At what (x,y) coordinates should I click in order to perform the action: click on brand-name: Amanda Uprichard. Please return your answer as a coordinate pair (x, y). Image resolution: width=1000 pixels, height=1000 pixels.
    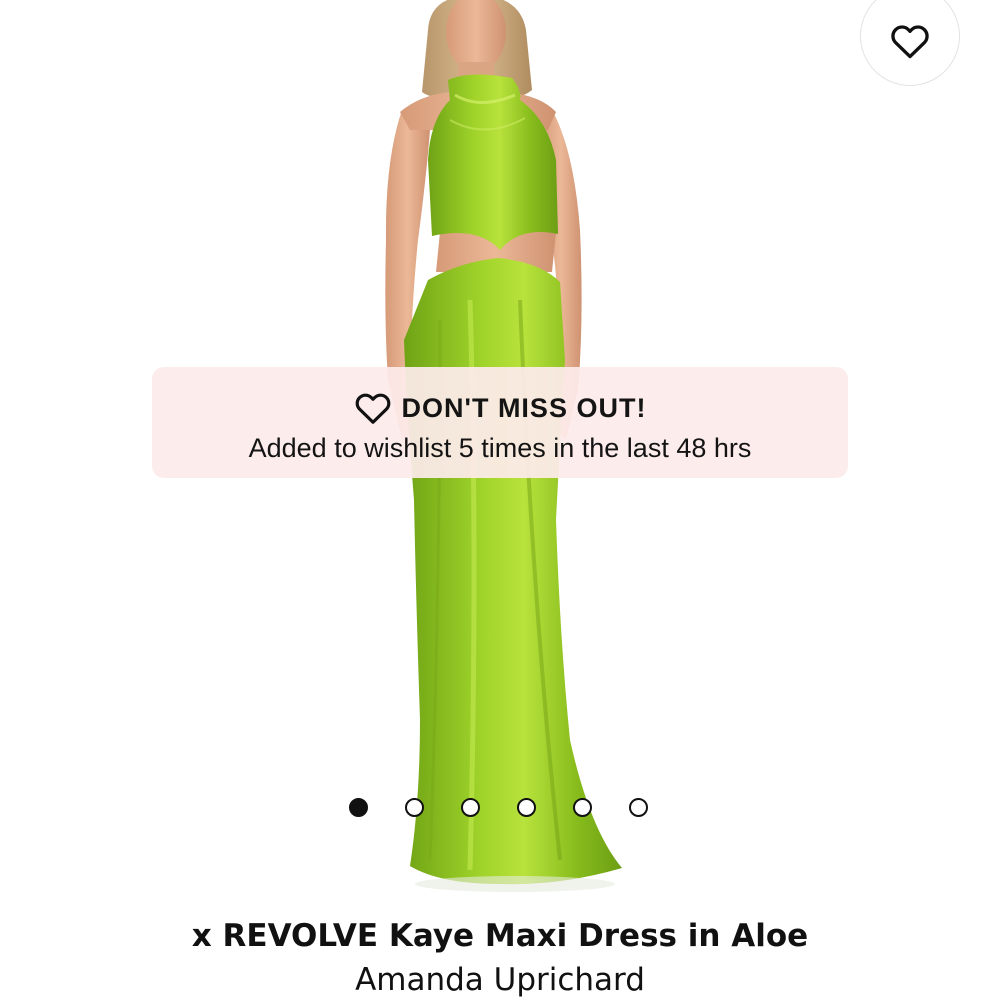
    Looking at the image, I should click on (500, 980).